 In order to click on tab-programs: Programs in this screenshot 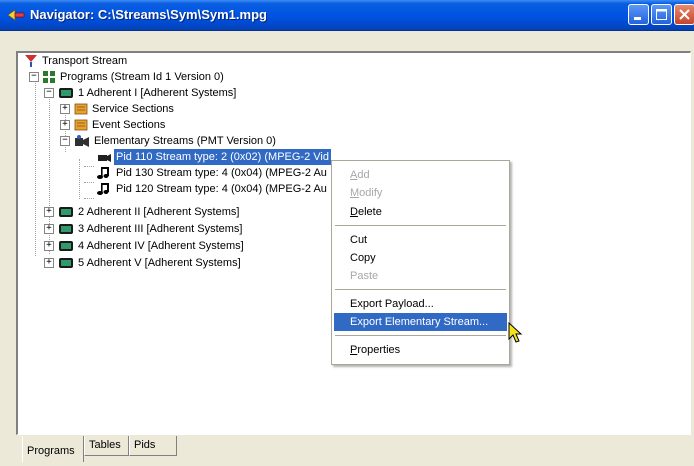, I will do `click(53, 449)`.